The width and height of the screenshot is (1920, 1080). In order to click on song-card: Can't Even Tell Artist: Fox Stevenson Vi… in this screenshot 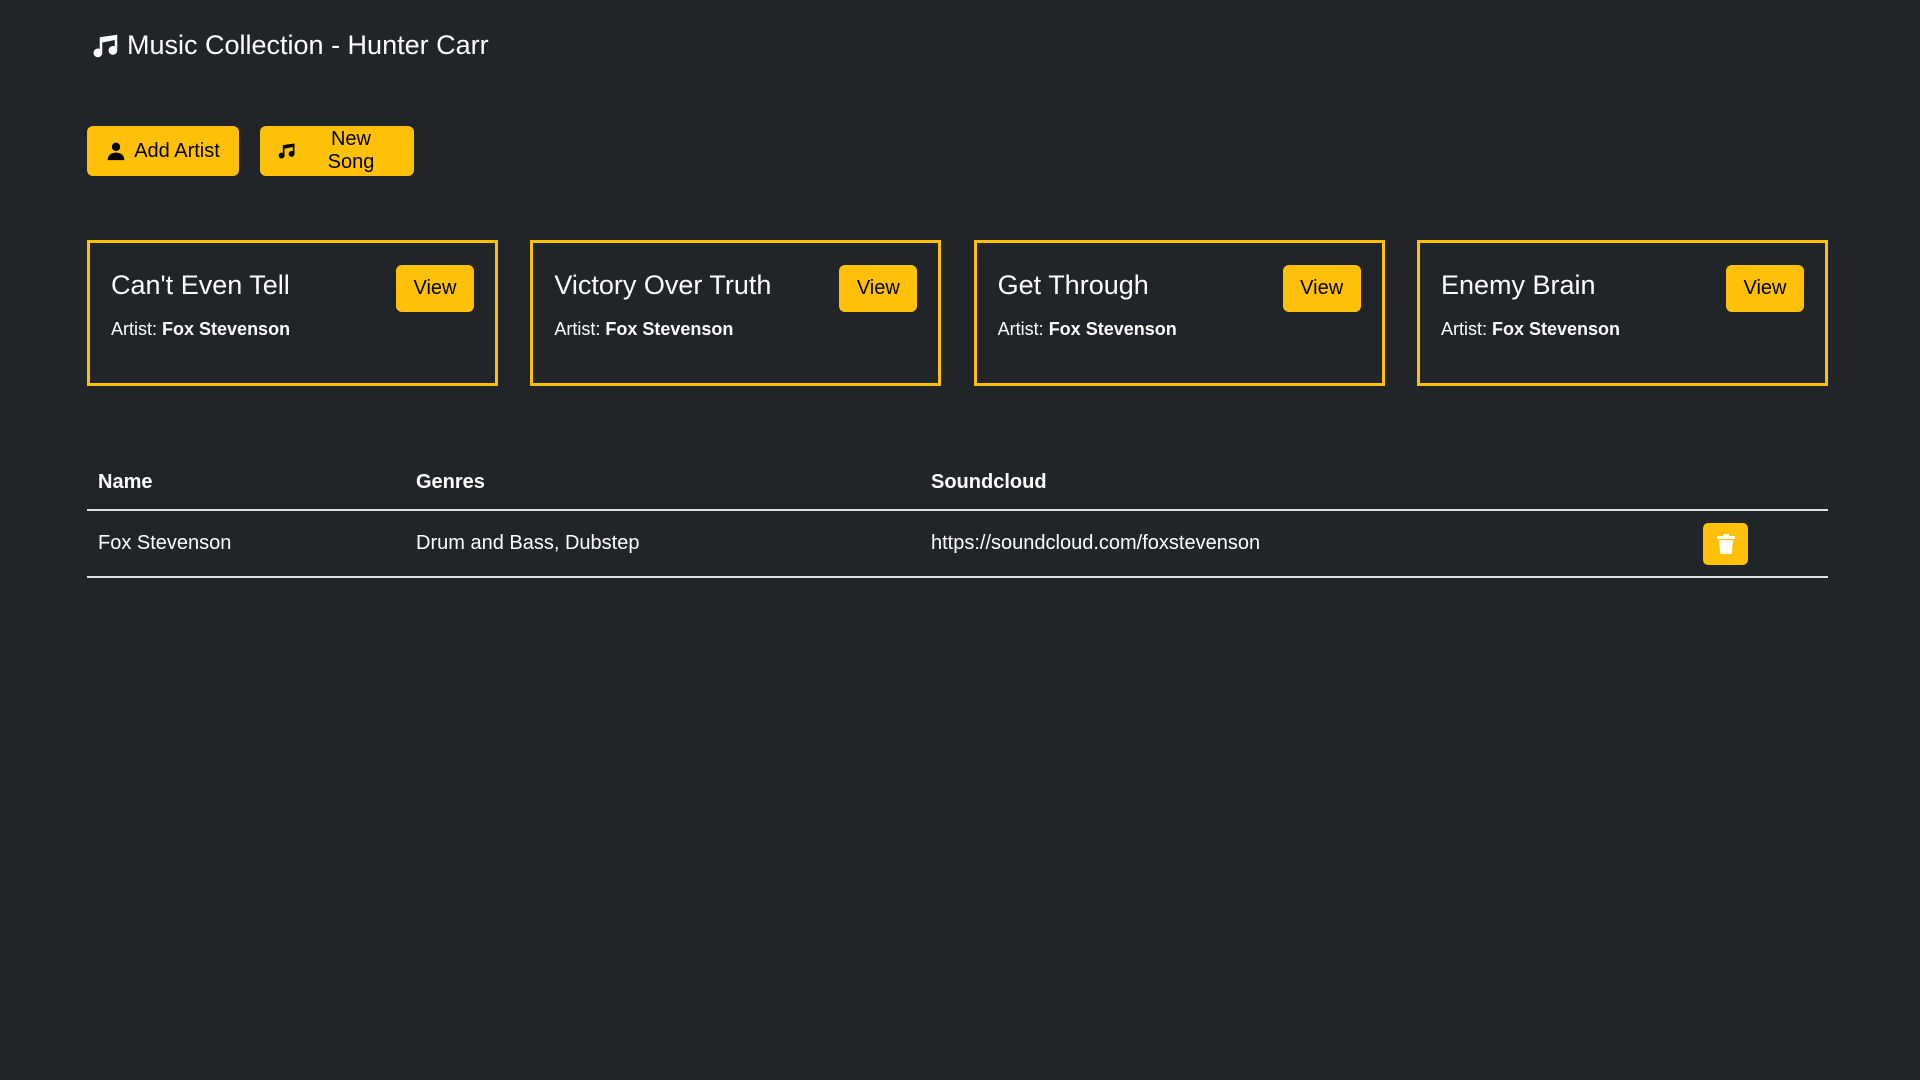, I will do `click(292, 313)`.